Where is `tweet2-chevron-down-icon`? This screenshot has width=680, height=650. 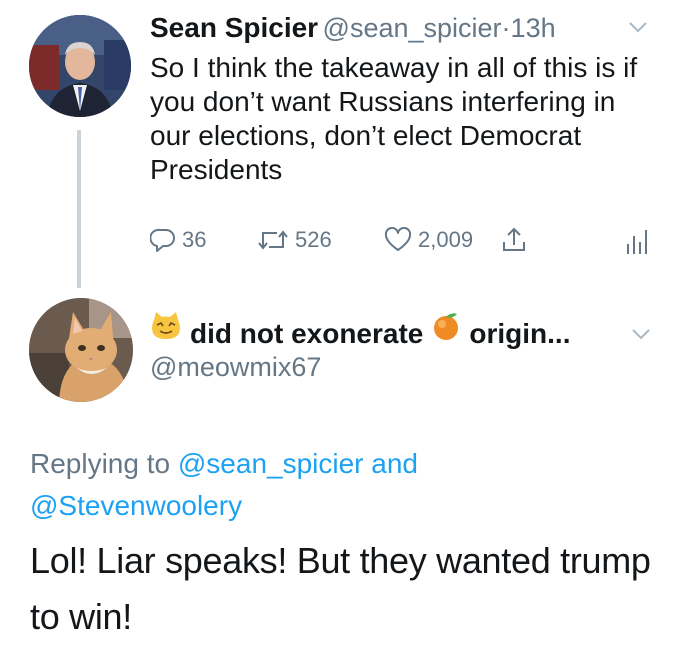
tweet2-chevron-down-icon is located at coordinates (641, 336).